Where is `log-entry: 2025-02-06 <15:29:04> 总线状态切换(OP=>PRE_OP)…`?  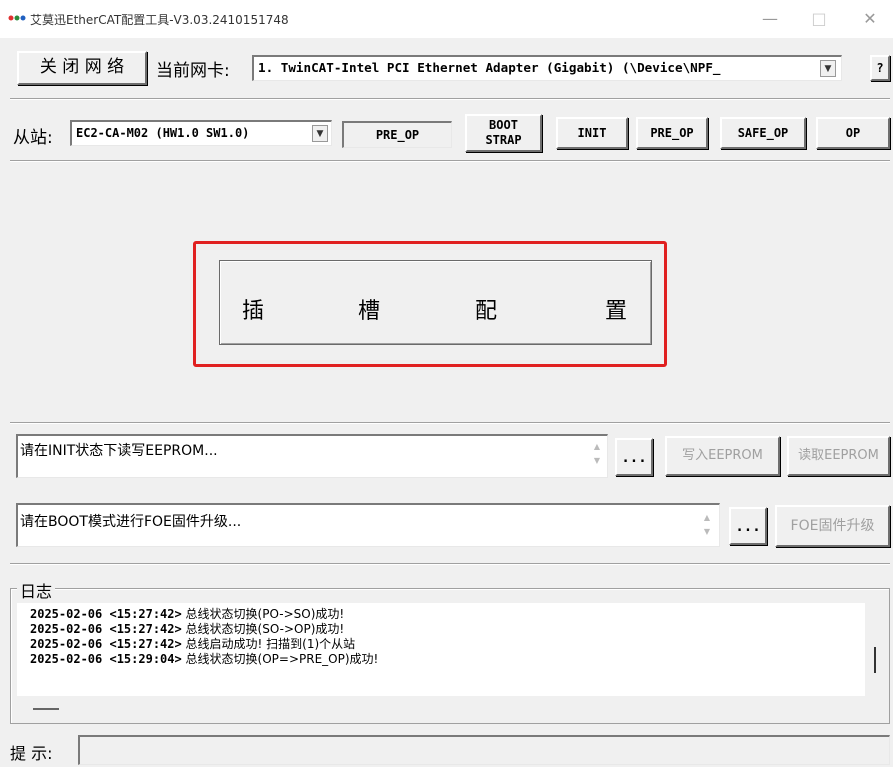
log-entry: 2025-02-06 <15:29:04> 总线状态切换(OP=>PRE_OP)… is located at coordinates (204, 659).